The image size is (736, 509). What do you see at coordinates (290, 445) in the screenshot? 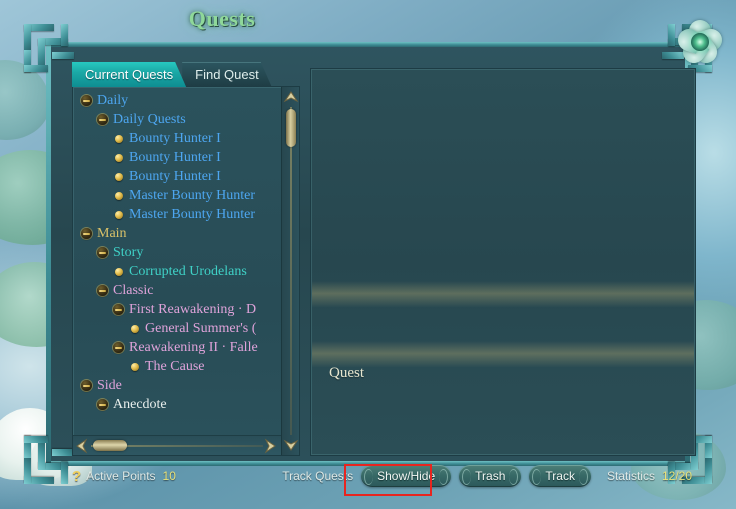
I see `scroll-down-icon` at bounding box center [290, 445].